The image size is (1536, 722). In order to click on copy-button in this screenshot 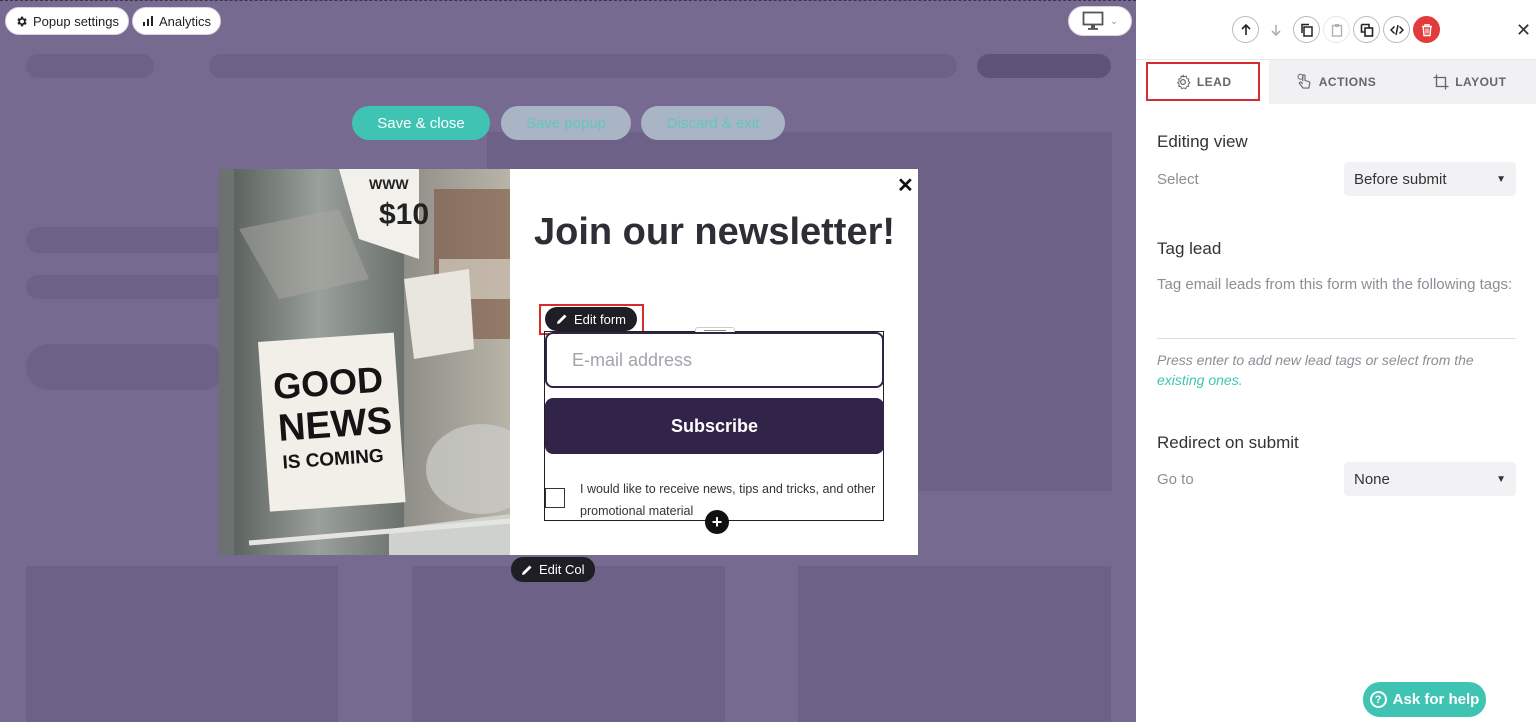, I will do `click(1306, 29)`.